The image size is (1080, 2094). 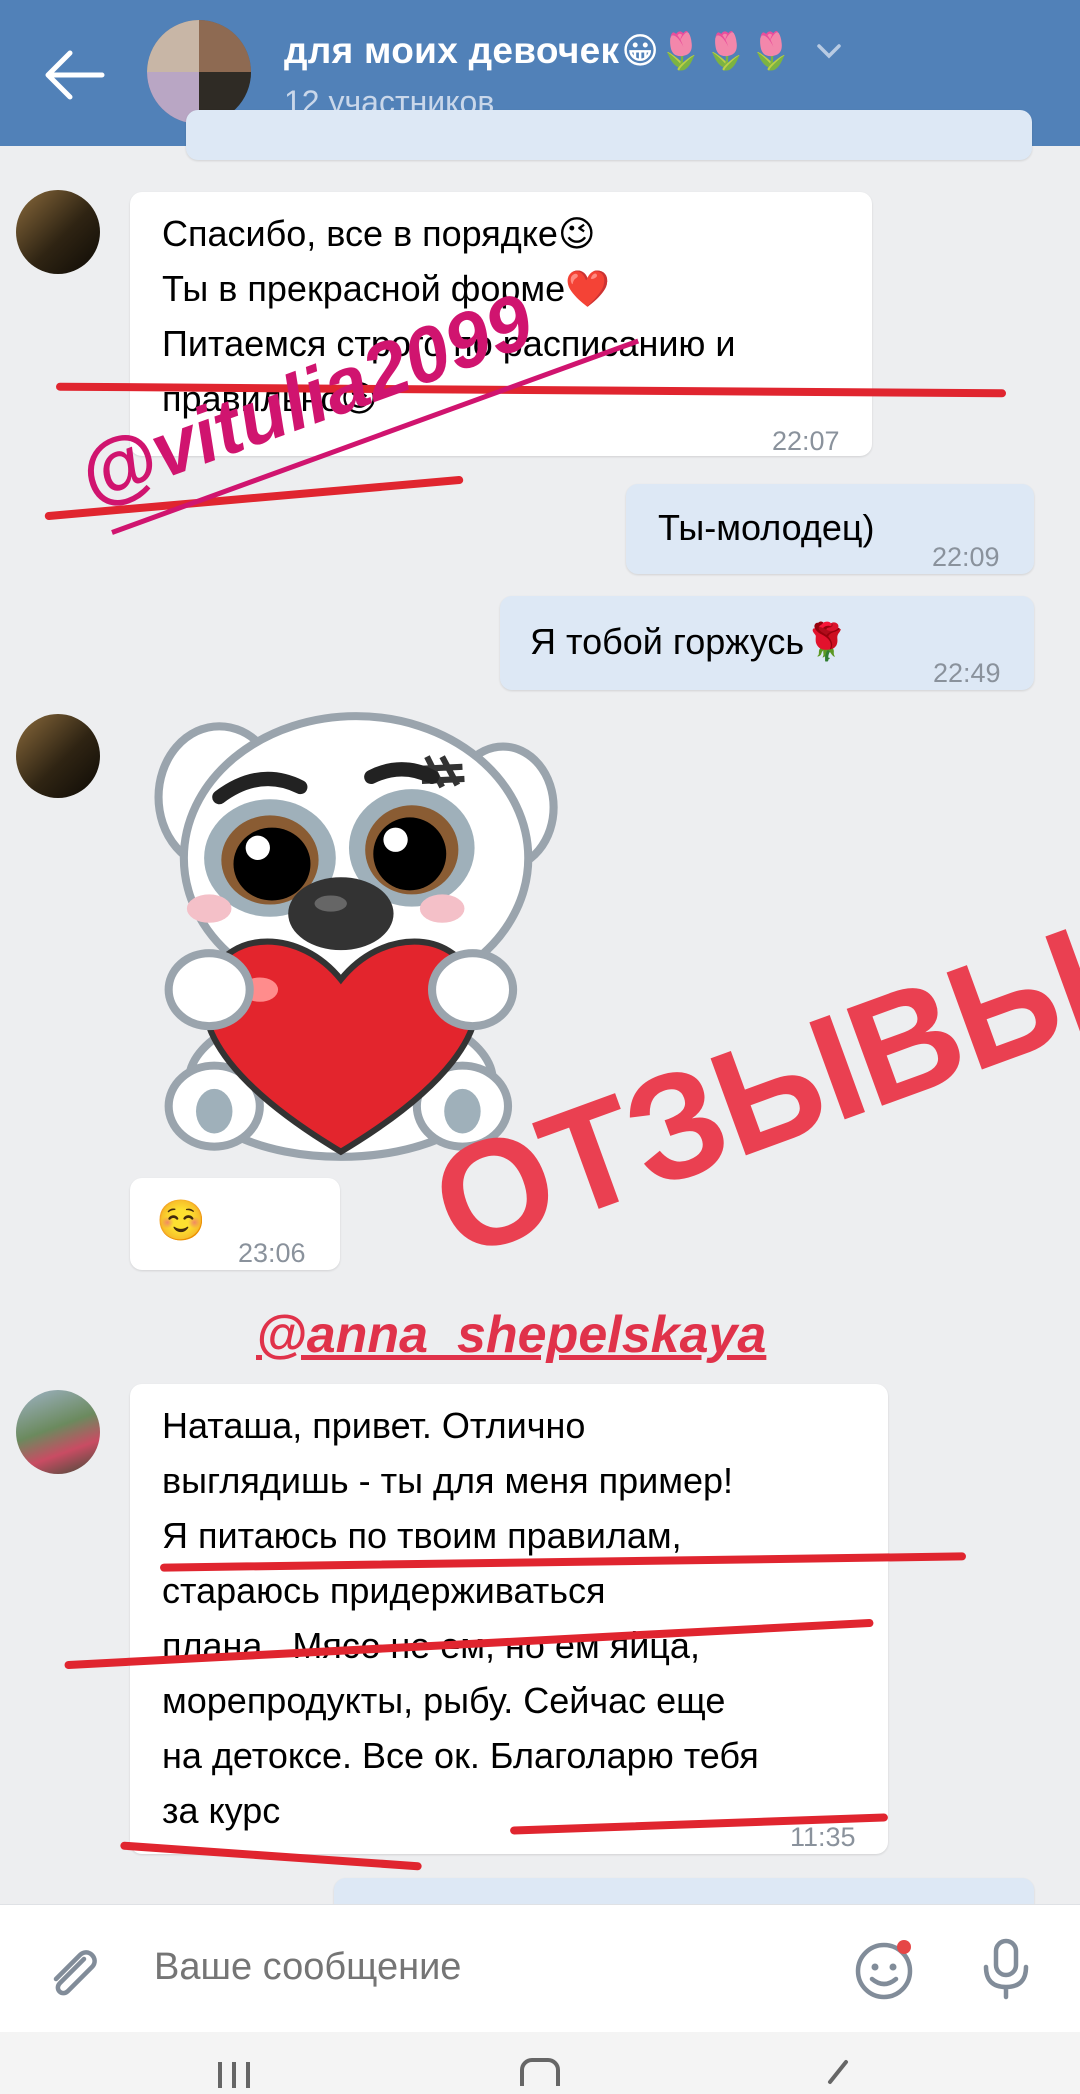 What do you see at coordinates (967, 673) in the screenshot?
I see `message-time: 22:49` at bounding box center [967, 673].